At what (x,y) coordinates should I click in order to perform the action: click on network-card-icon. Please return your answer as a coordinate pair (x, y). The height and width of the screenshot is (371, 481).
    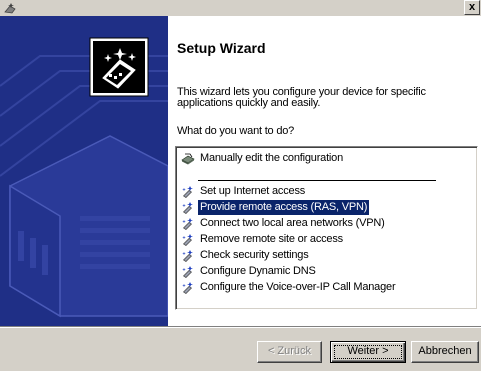
    Looking at the image, I should click on (188, 159).